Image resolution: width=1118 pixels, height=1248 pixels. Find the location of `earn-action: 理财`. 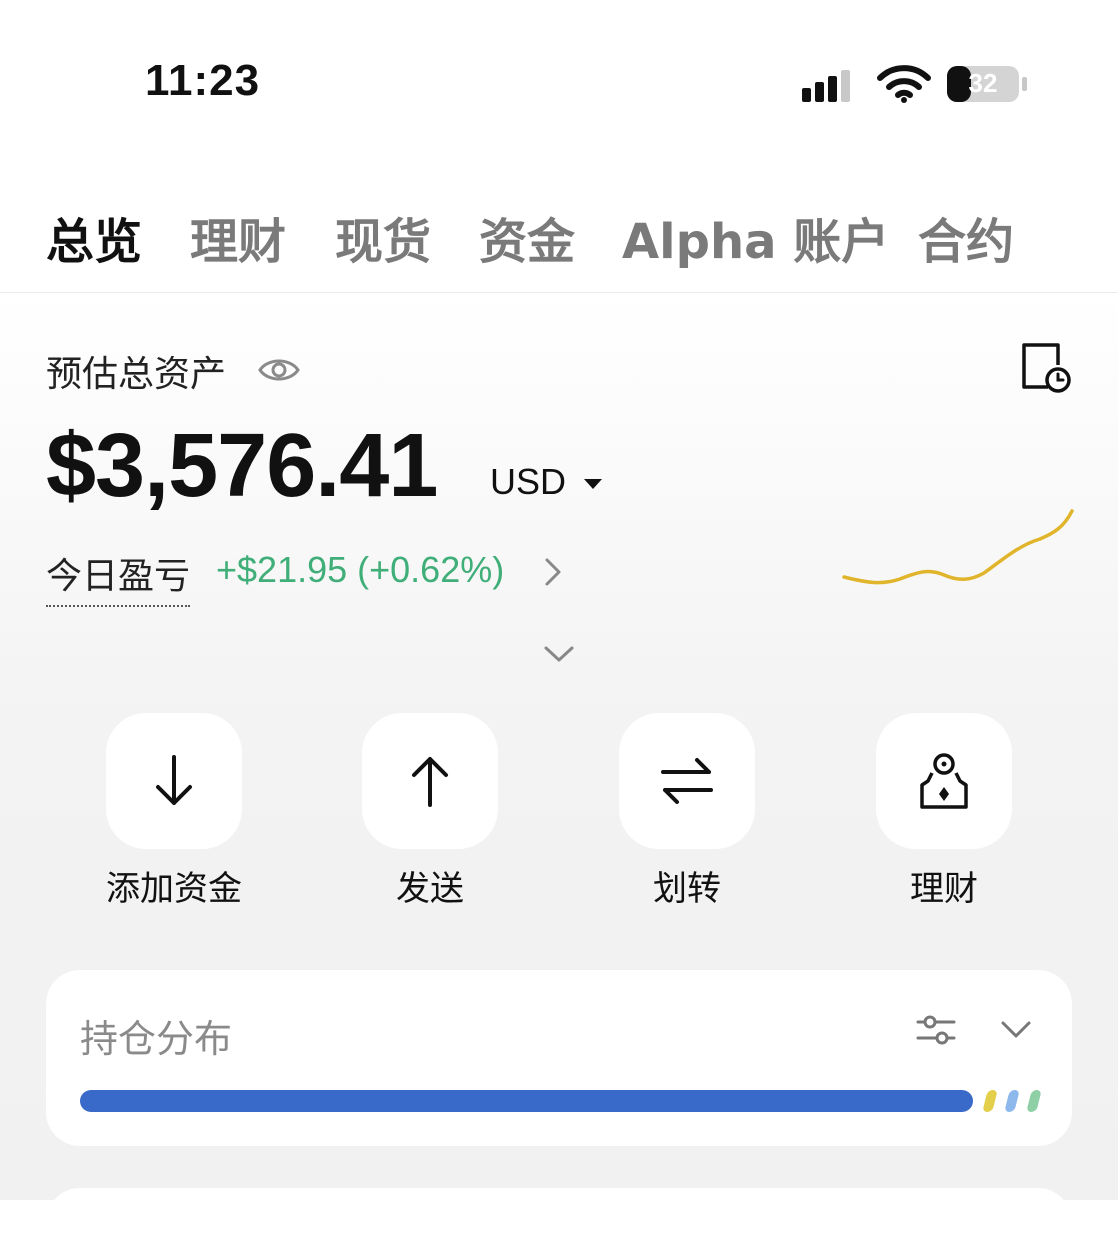

earn-action: 理财 is located at coordinates (944, 811).